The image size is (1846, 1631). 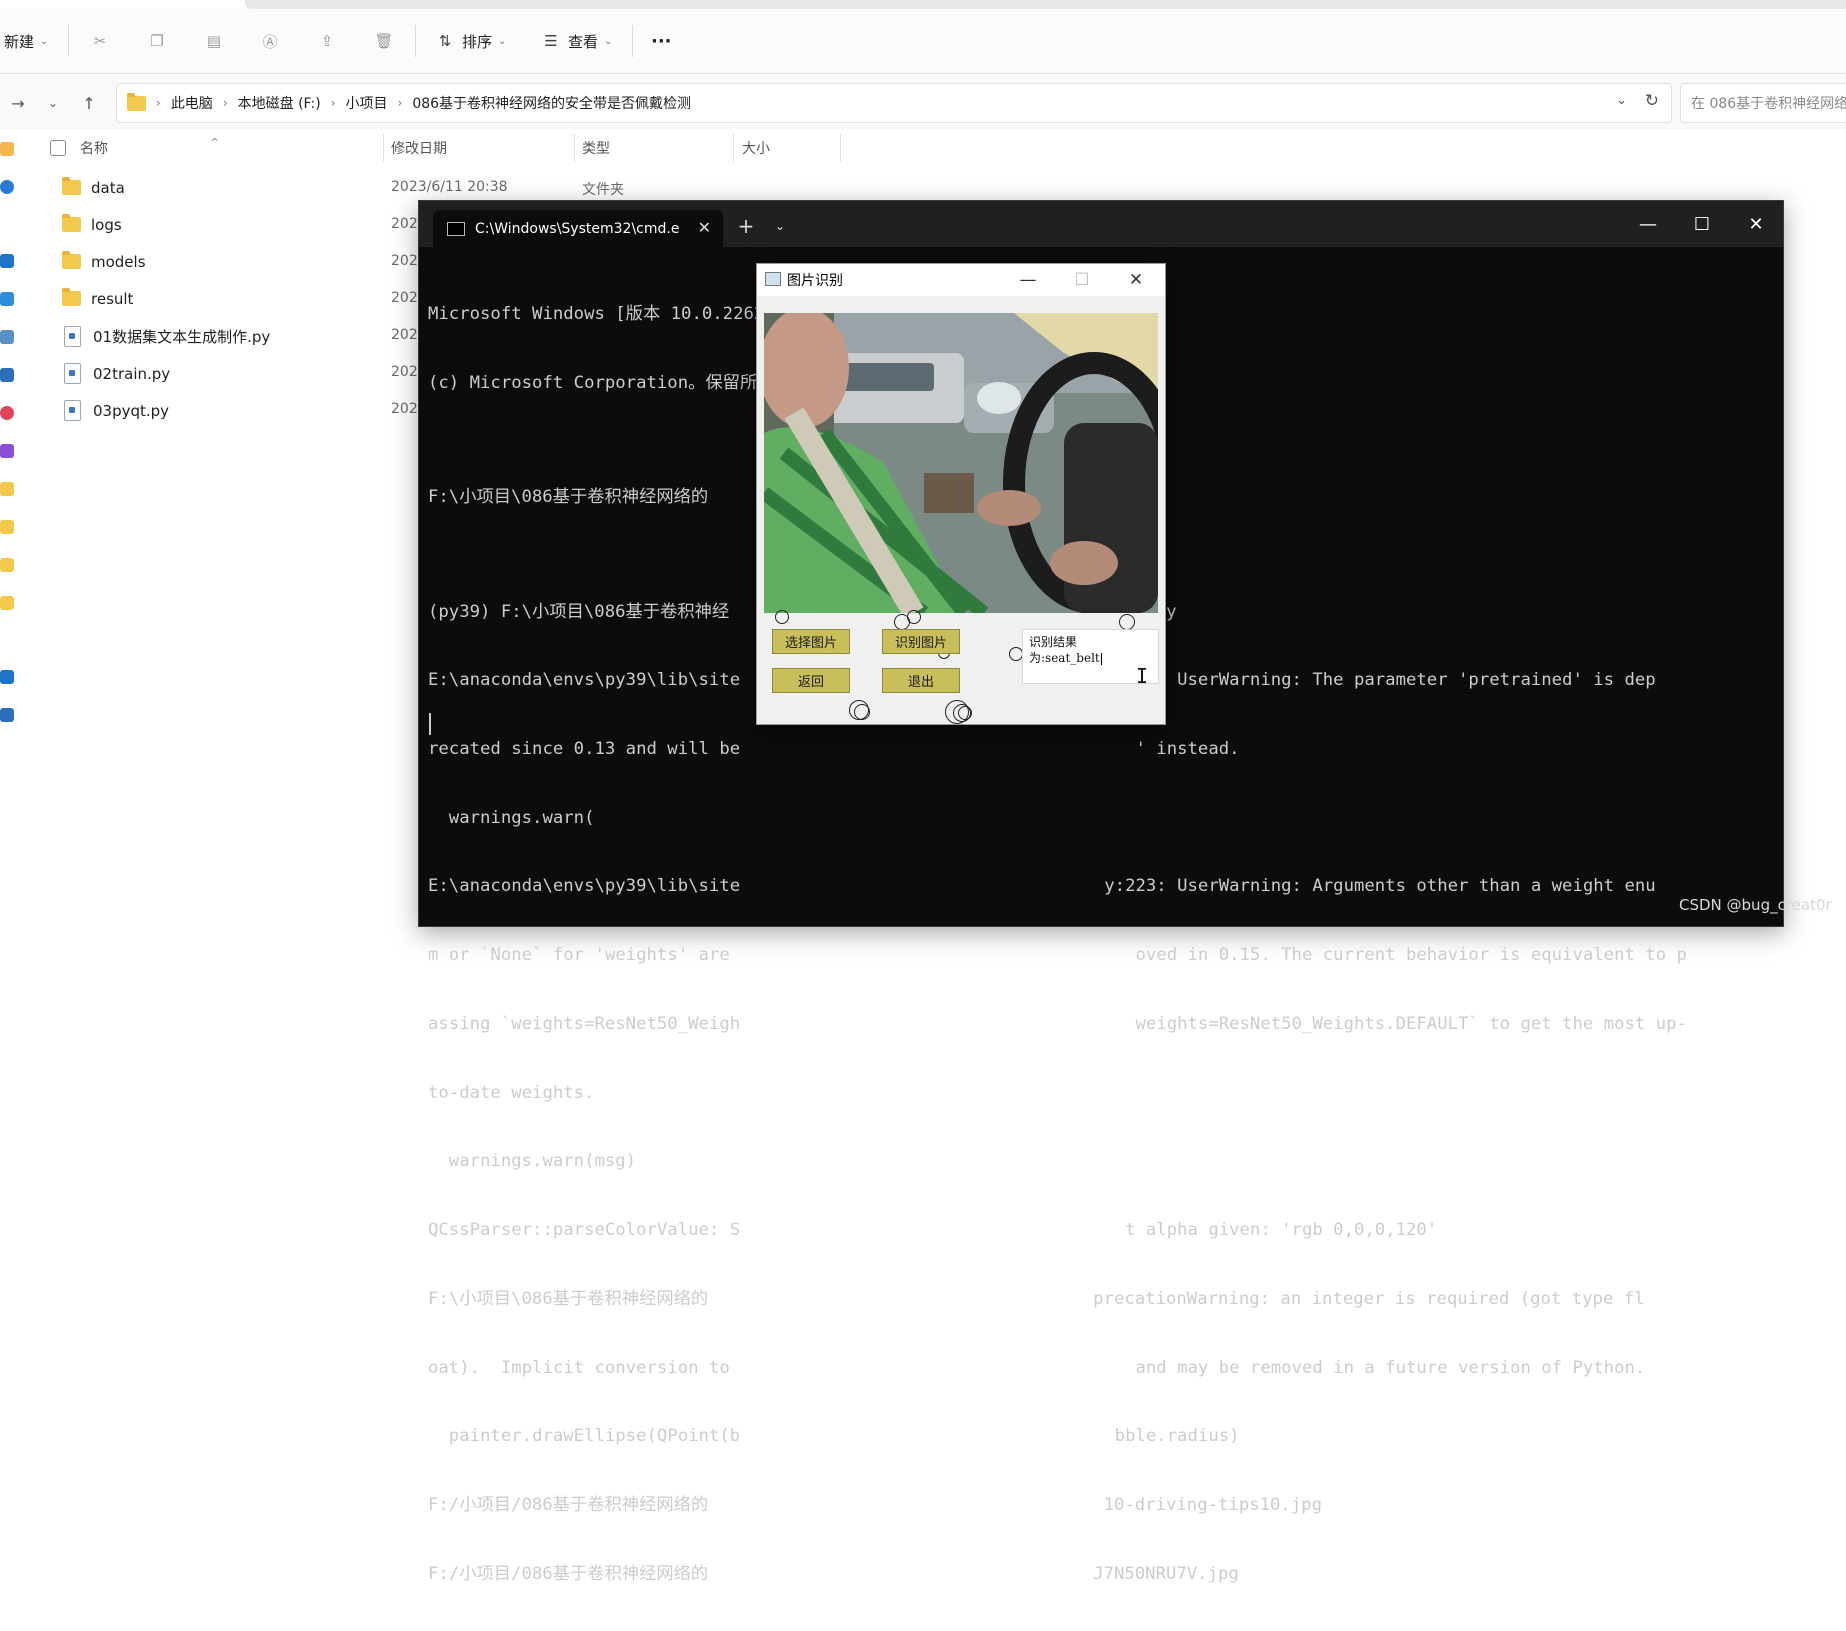 I want to click on nav-documents-icon, so click(x=7, y=337).